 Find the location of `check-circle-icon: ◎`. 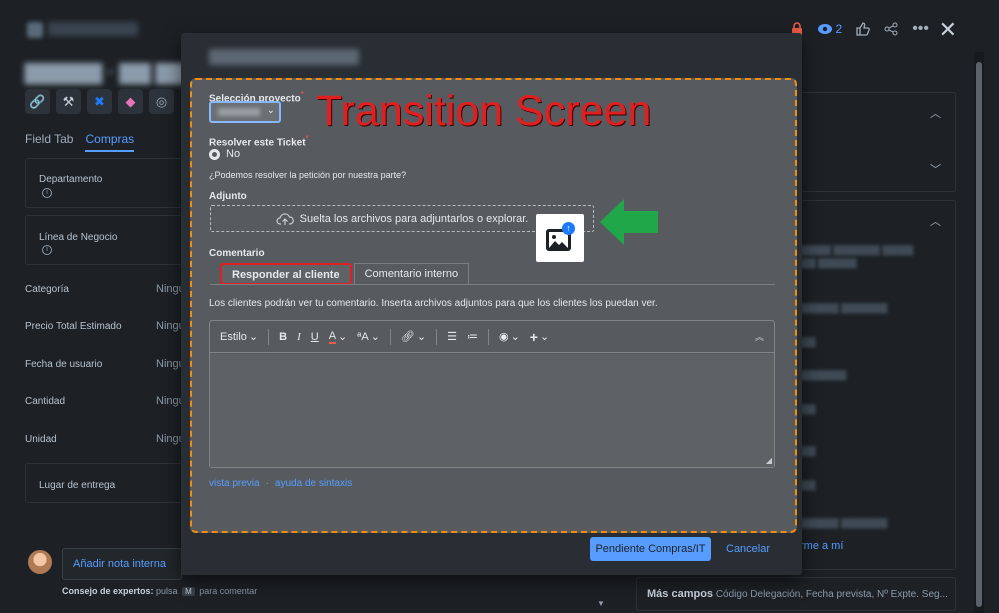

check-circle-icon: ◎ is located at coordinates (161, 101).